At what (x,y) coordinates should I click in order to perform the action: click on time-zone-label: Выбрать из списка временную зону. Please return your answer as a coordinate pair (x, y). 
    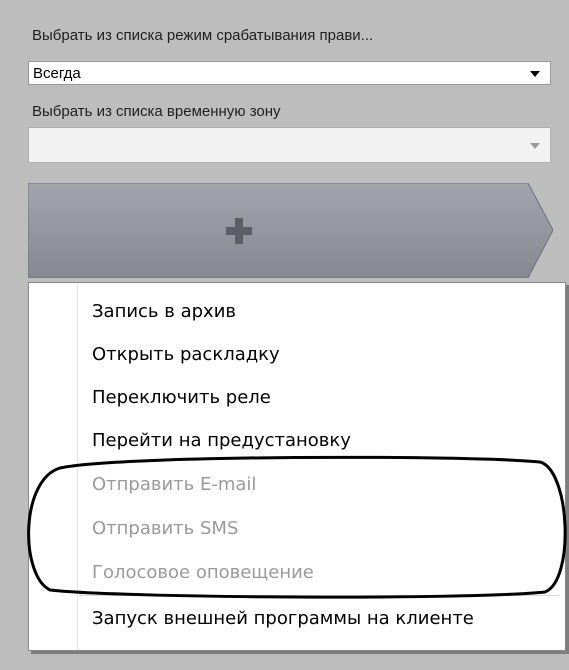
    Looking at the image, I should click on (156, 111).